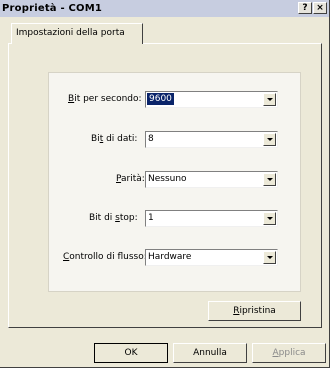 This screenshot has height=370, width=336. I want to click on parity-select: Nessuno, so click(211, 179).